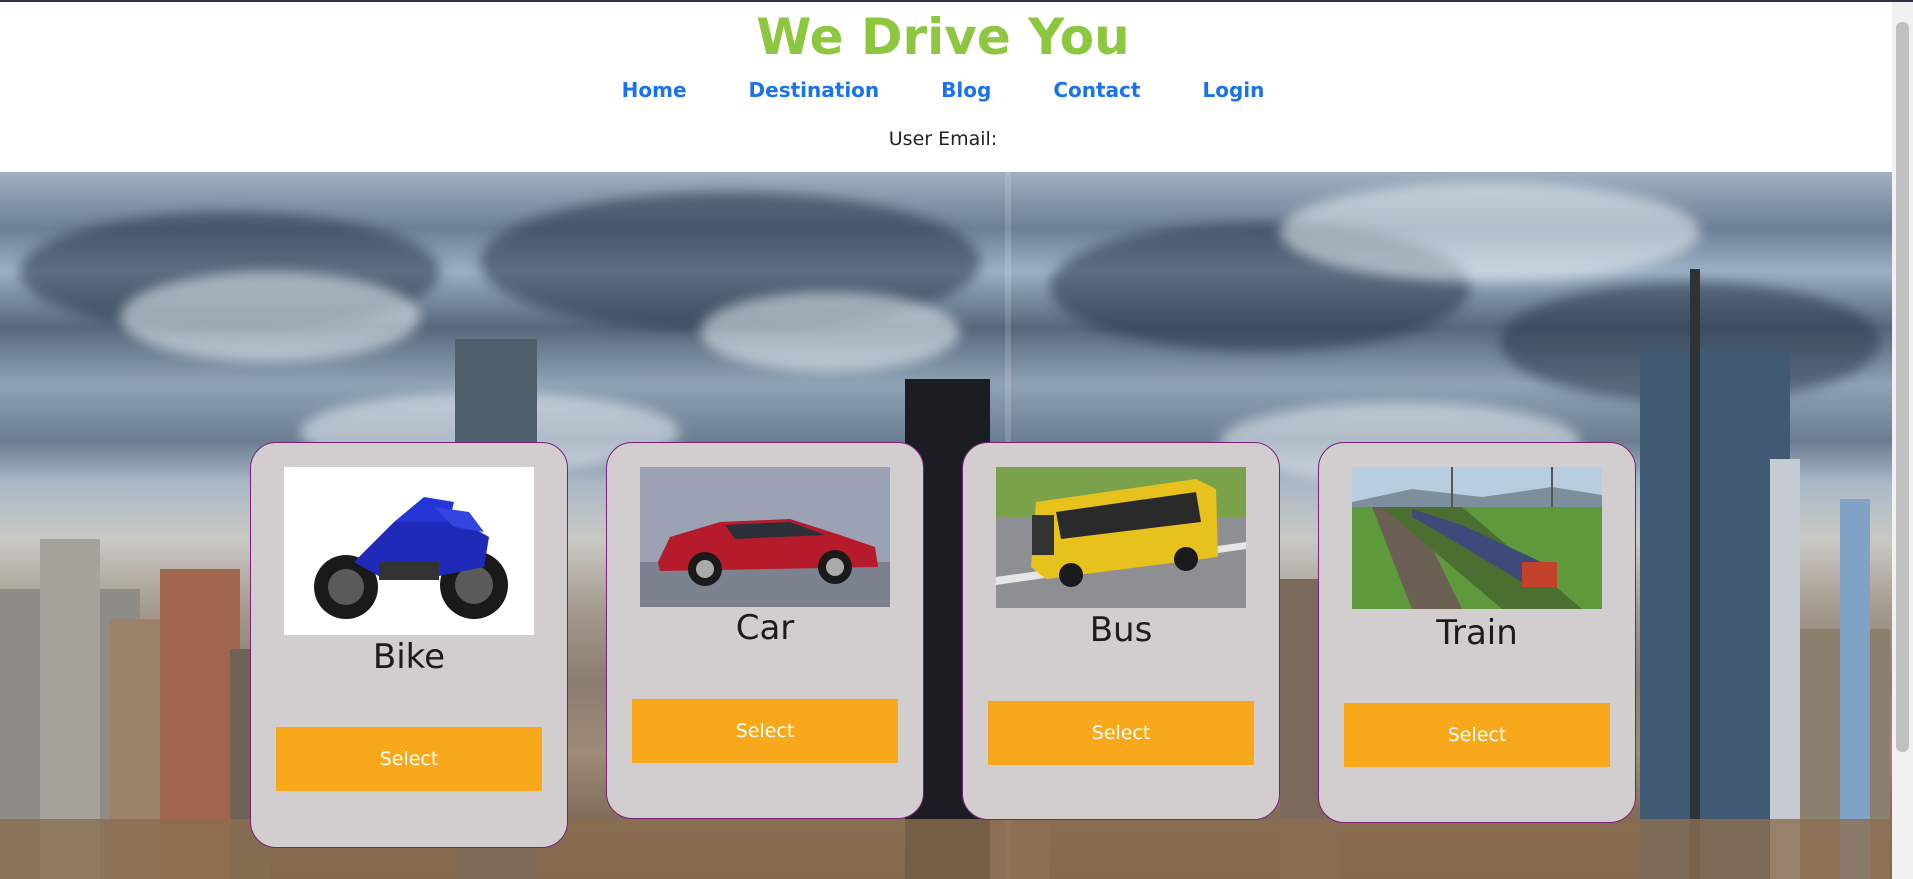  What do you see at coordinates (411, 558) in the screenshot?
I see `motorcycle-icon` at bounding box center [411, 558].